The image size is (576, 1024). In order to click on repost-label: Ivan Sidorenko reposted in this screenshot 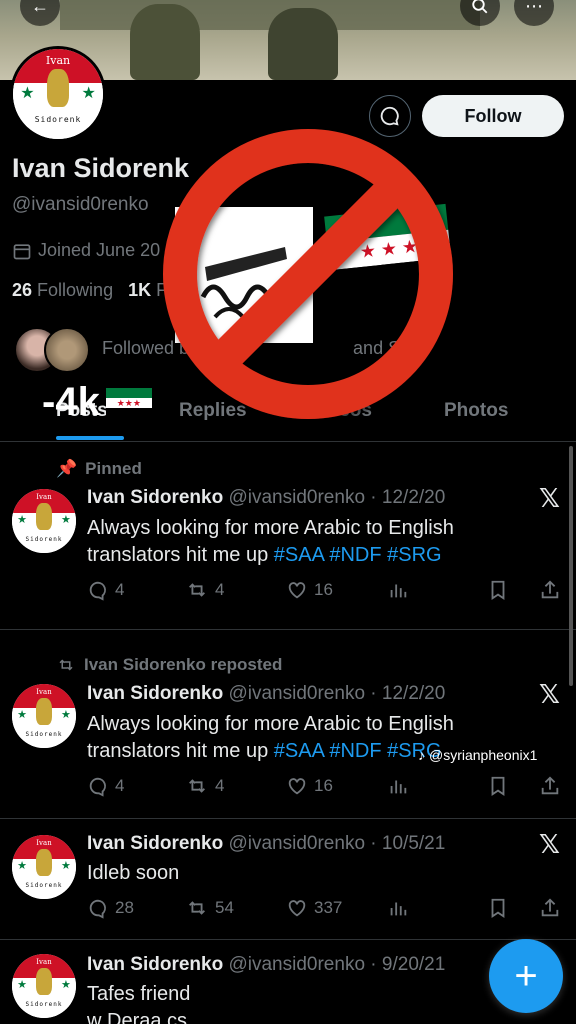, I will do `click(169, 665)`.